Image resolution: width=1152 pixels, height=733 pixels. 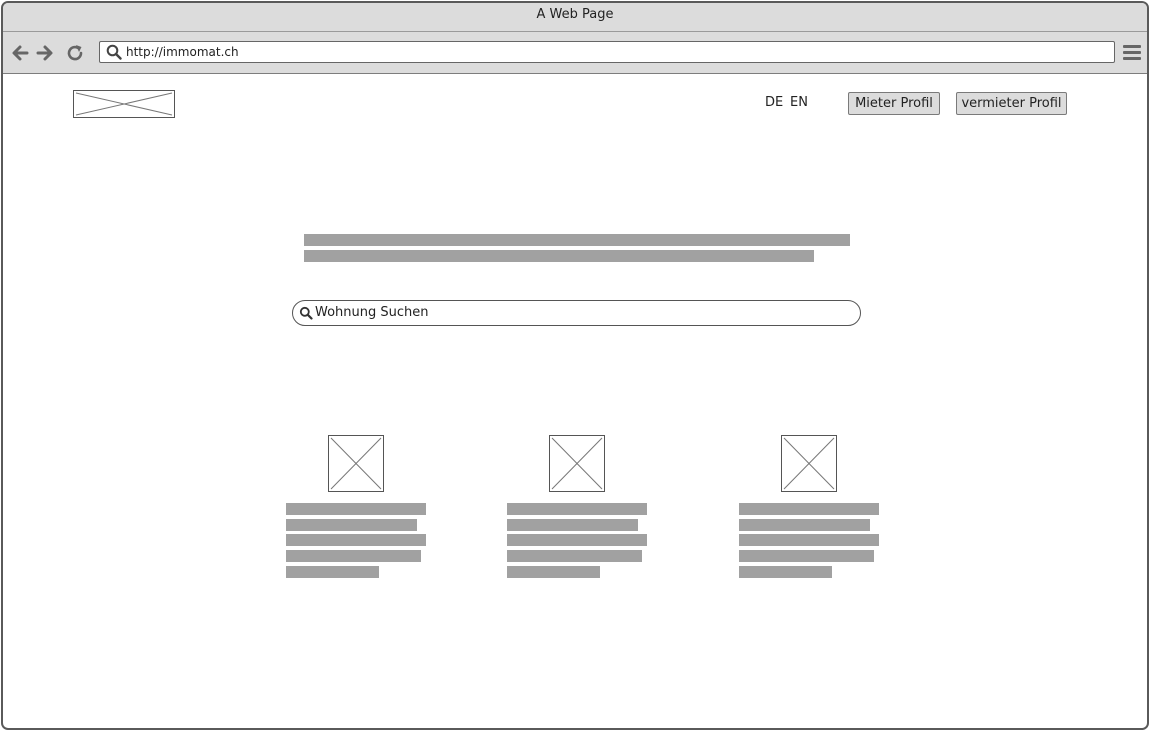 I want to click on search-placeholder: Wohnung Suchen, so click(x=372, y=312).